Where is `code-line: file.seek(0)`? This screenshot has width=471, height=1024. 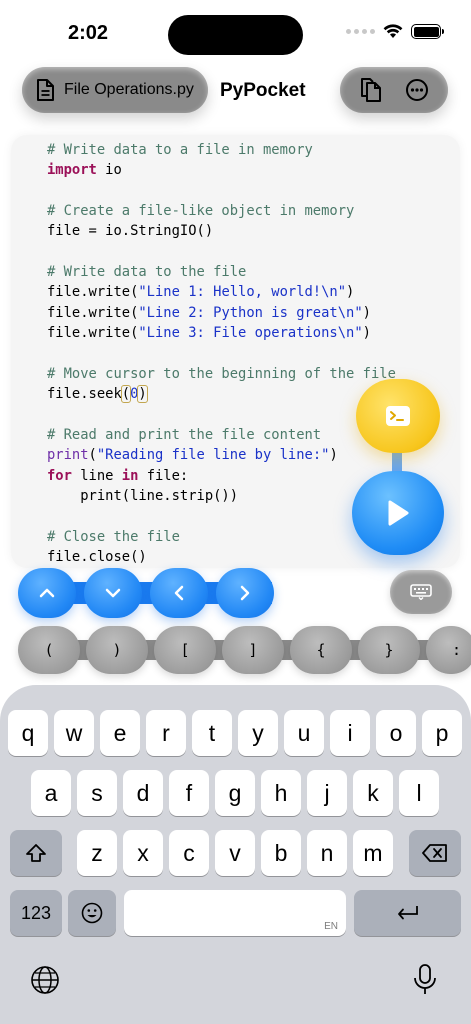 code-line: file.seek(0) is located at coordinates (221, 394).